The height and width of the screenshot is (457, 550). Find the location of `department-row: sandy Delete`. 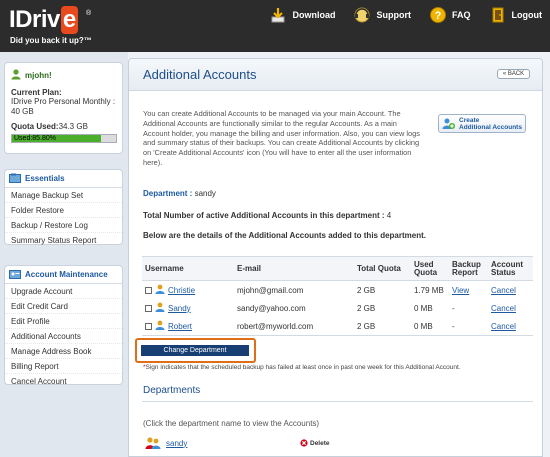

department-row: sandy Delete is located at coordinates (245, 443).